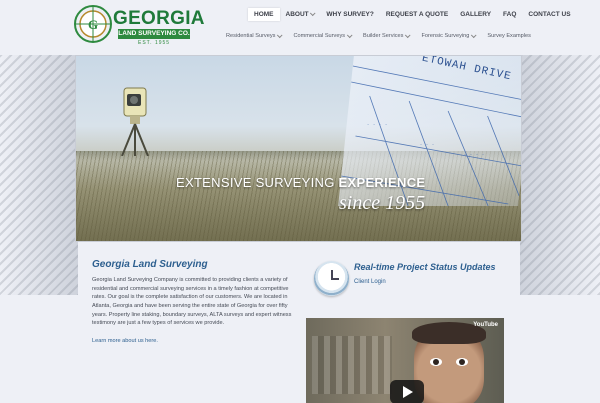  Describe the element at coordinates (425, 267) in the screenshot. I see `status-title: Real-time Project Status Updates` at that location.